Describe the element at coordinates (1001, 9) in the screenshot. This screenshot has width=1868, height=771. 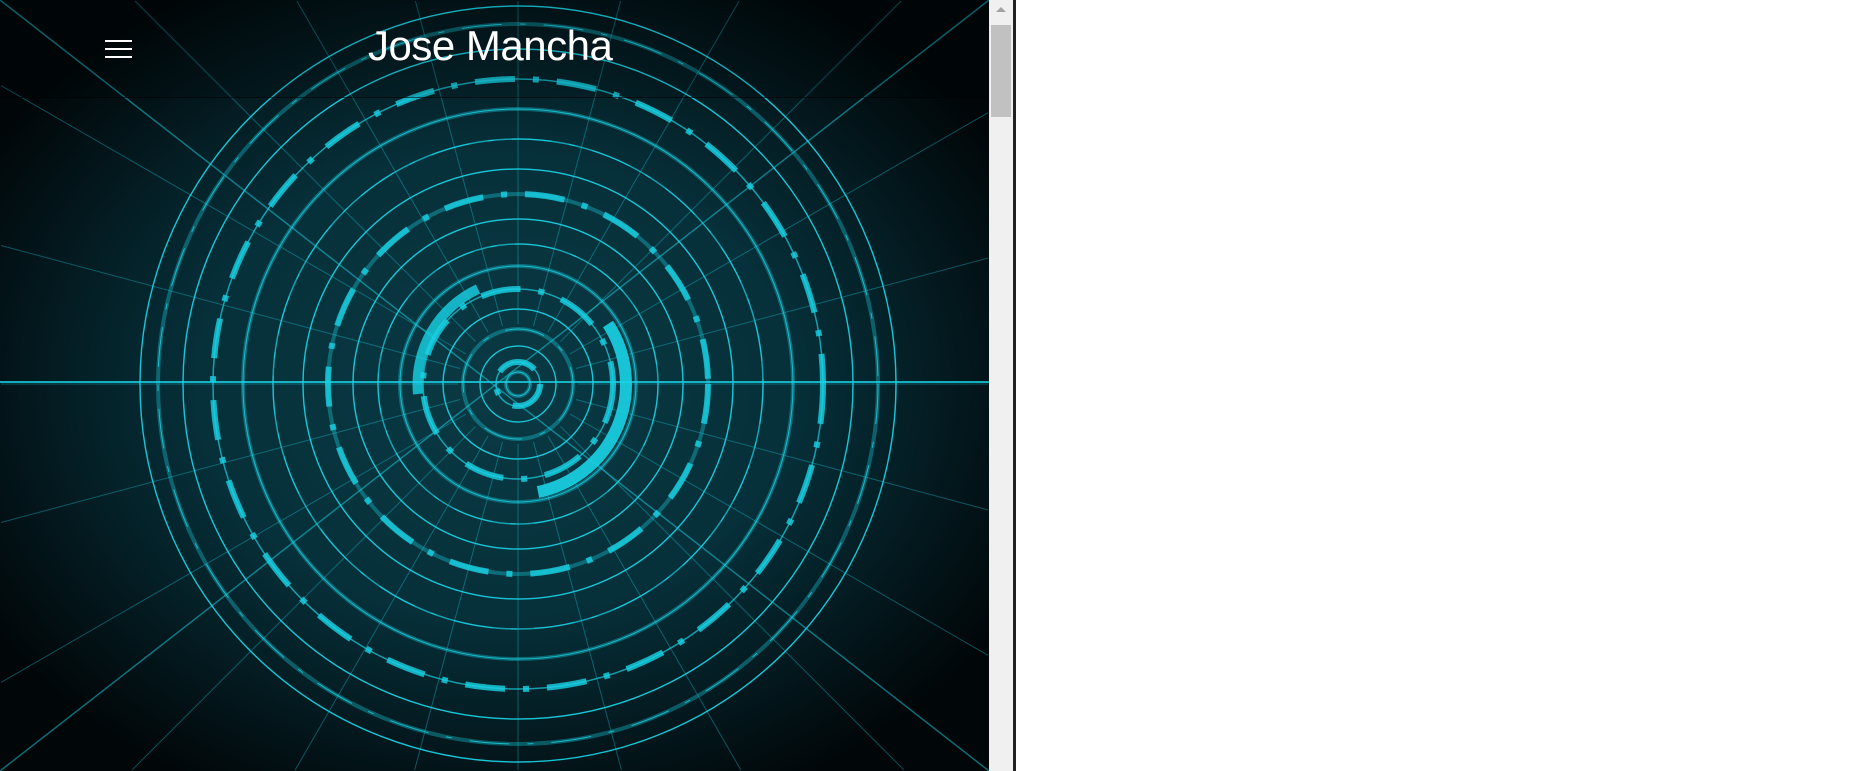
I see `scroll-up-arrow-icon` at that location.